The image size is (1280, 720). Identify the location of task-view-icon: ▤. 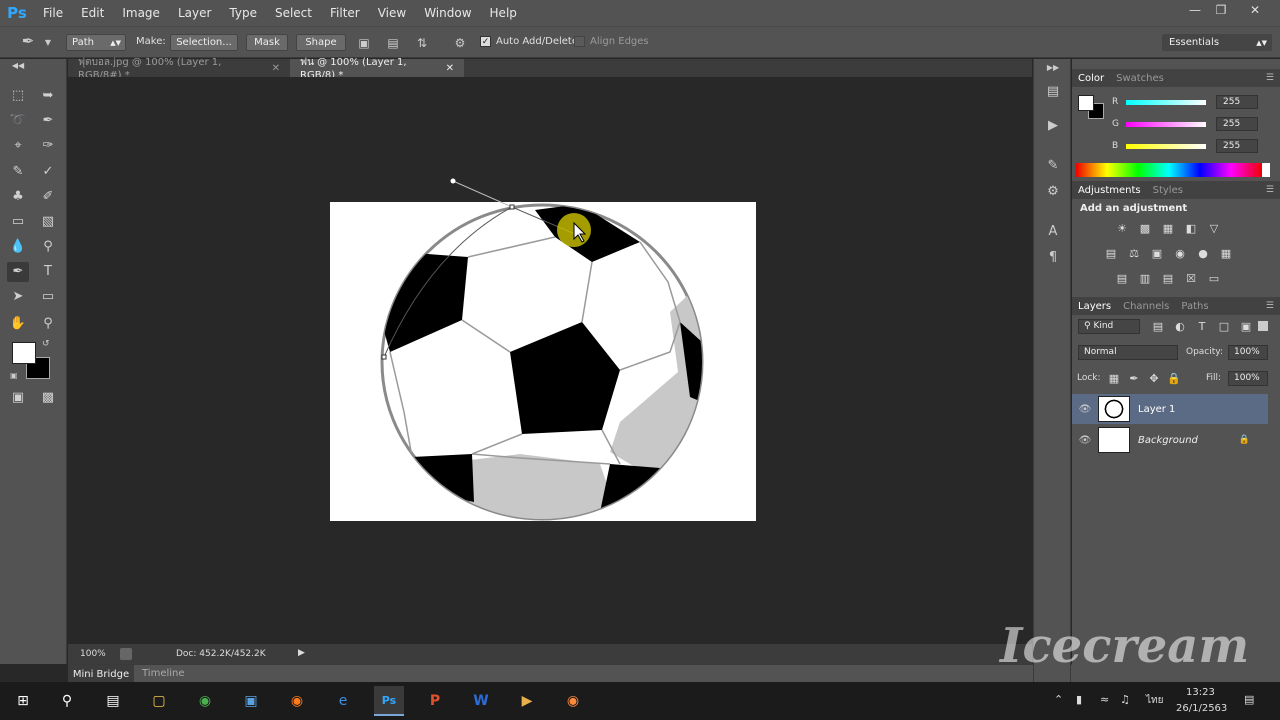
(113, 701).